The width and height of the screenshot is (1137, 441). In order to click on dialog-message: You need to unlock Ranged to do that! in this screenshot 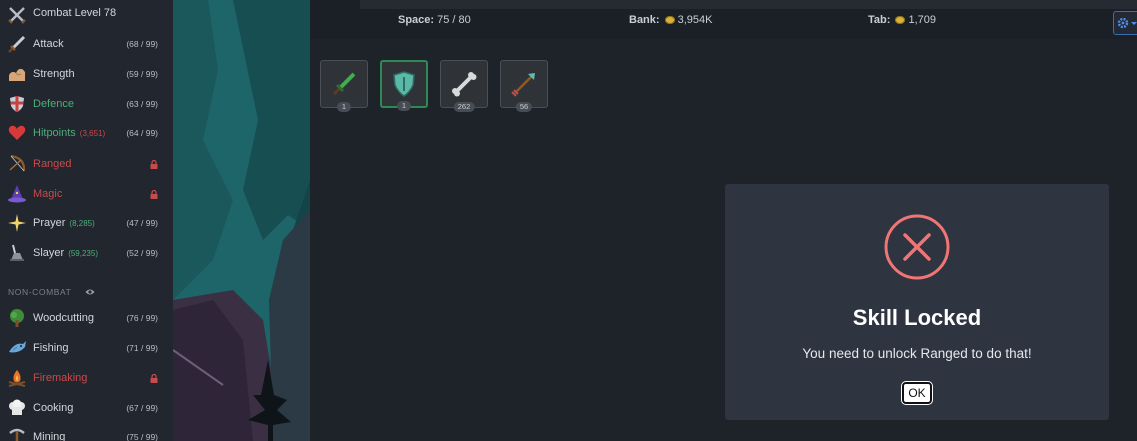, I will do `click(917, 353)`.